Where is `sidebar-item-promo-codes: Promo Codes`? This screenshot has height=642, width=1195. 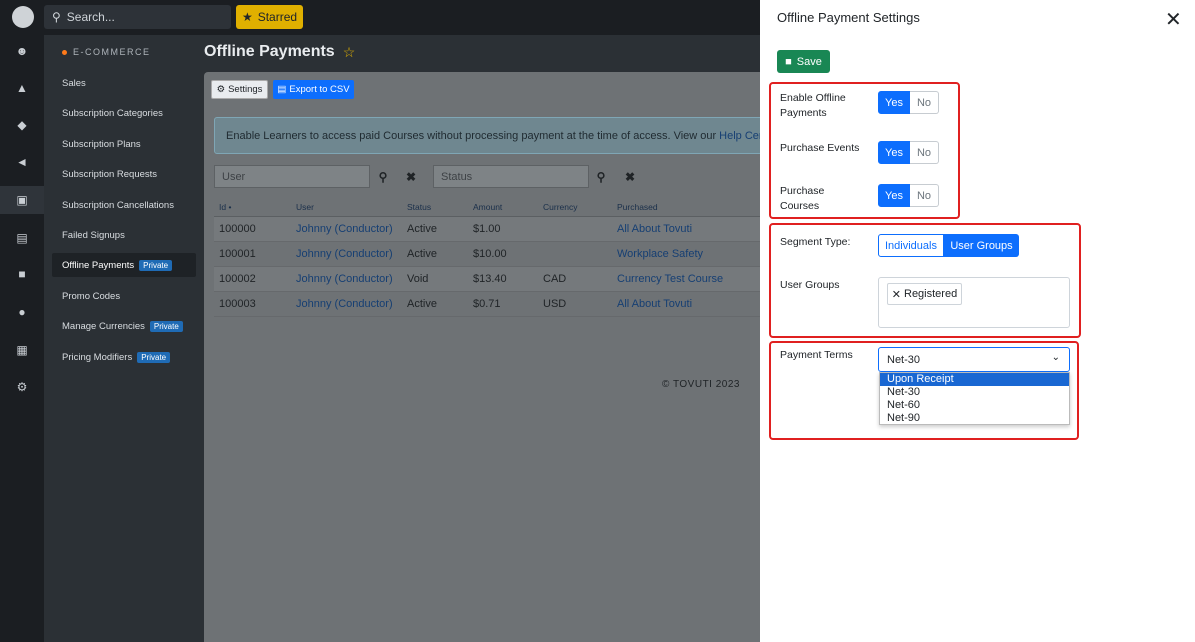 sidebar-item-promo-codes: Promo Codes is located at coordinates (124, 296).